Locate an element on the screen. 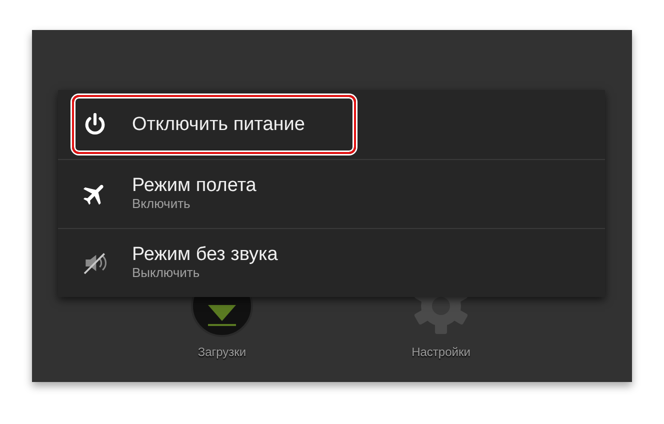 The image size is (664, 424). app-label: Настройки is located at coordinates (441, 352).